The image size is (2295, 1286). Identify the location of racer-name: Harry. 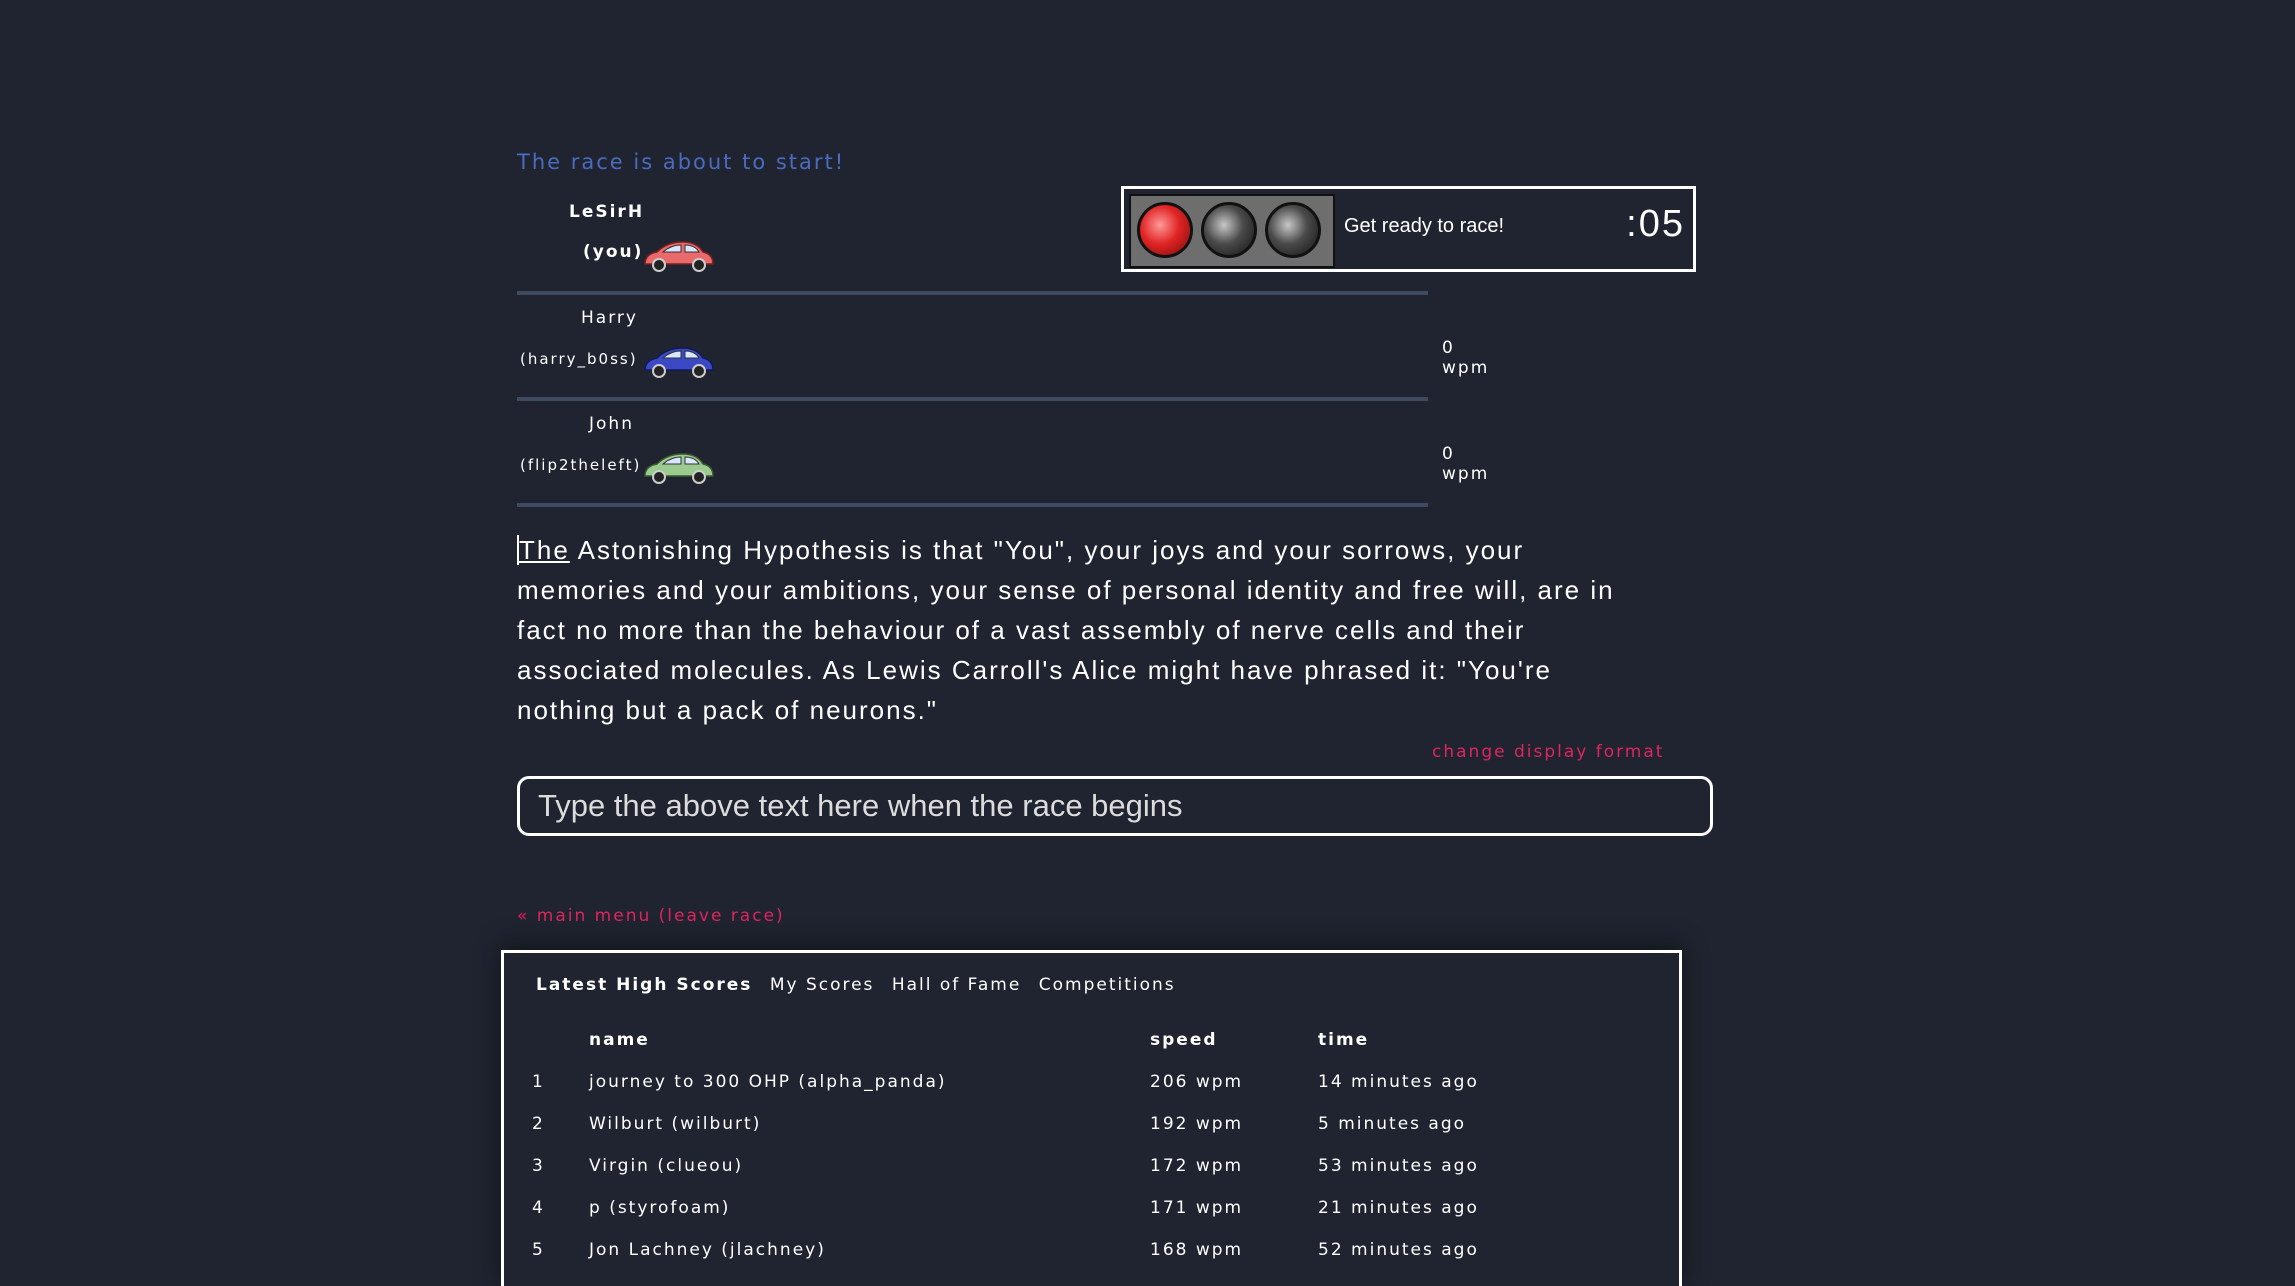
(609, 318).